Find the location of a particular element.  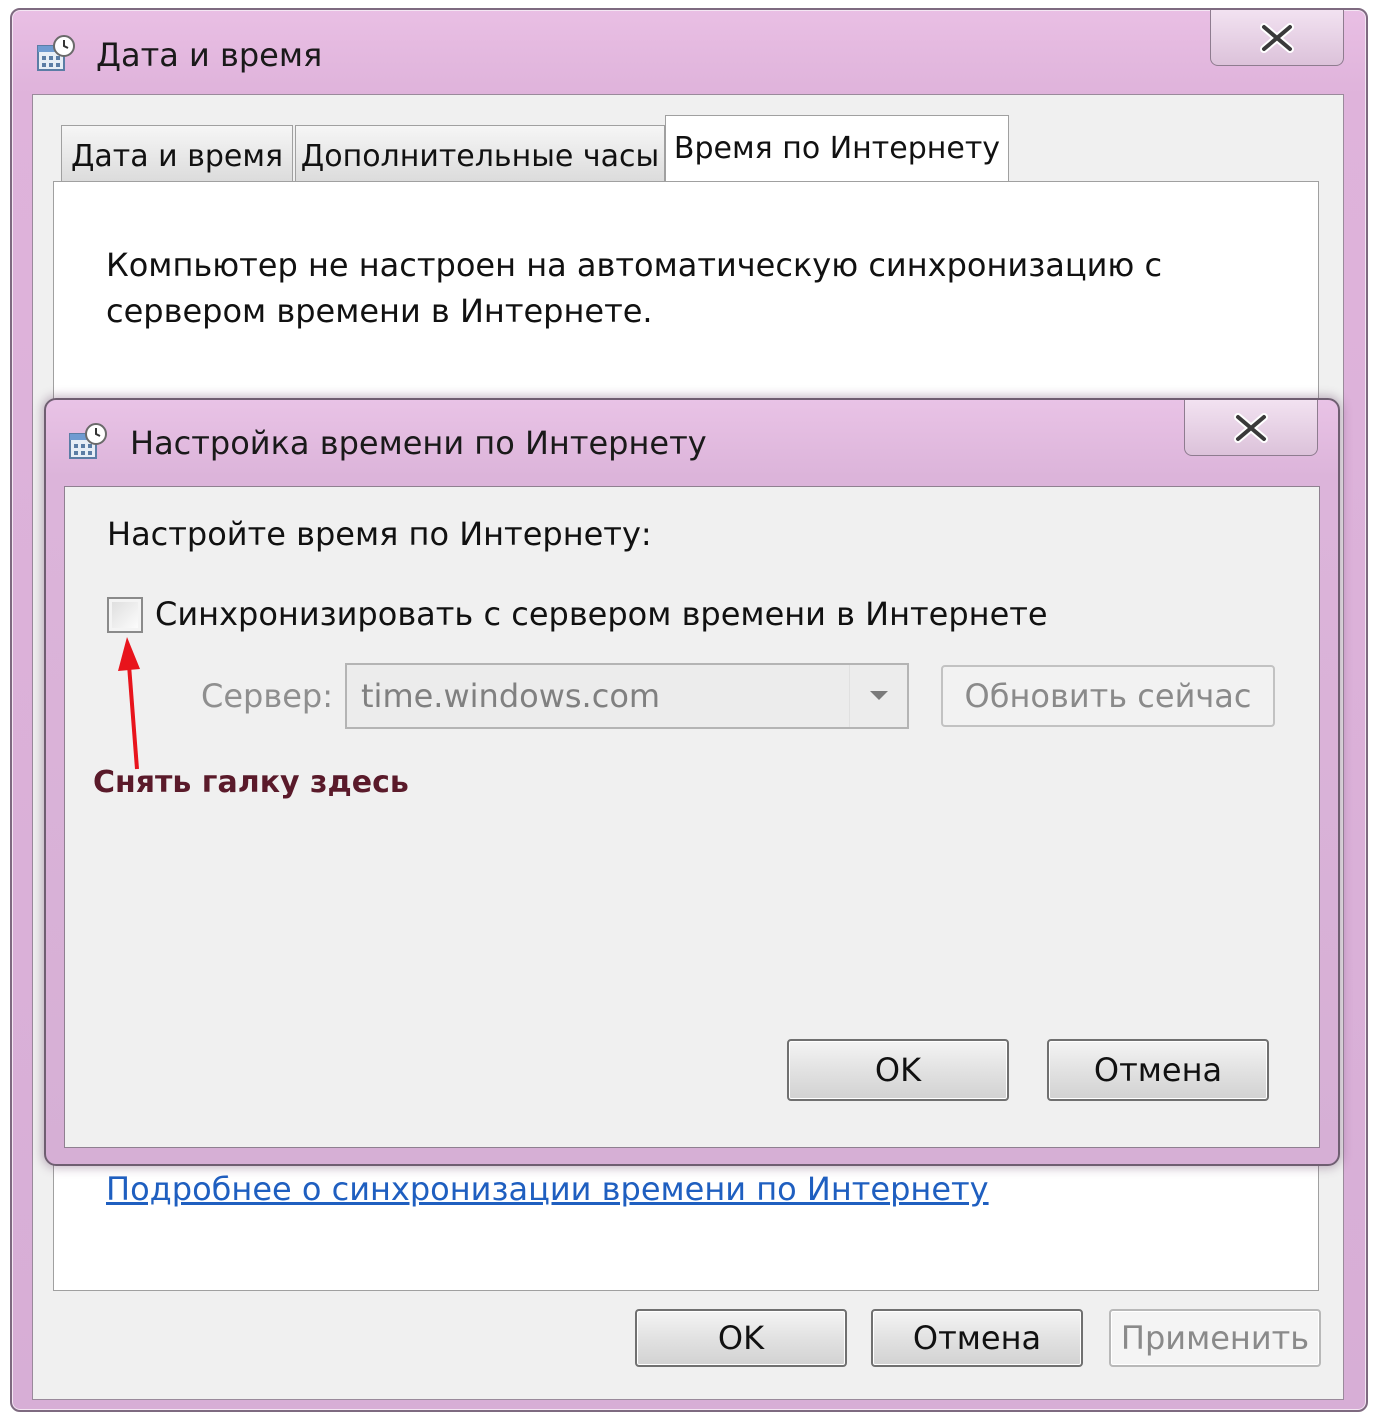

apply-button: Применить is located at coordinates (1215, 1338).